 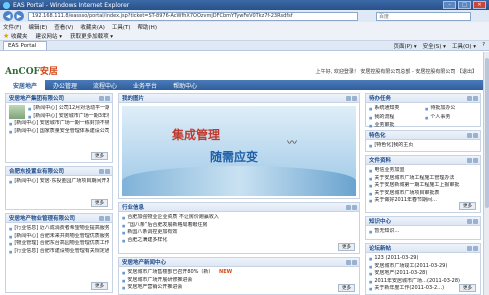 What do you see at coordinates (91, 36) in the screenshot?
I see `get-addons-link: 获取更多加载项 ▾` at bounding box center [91, 36].